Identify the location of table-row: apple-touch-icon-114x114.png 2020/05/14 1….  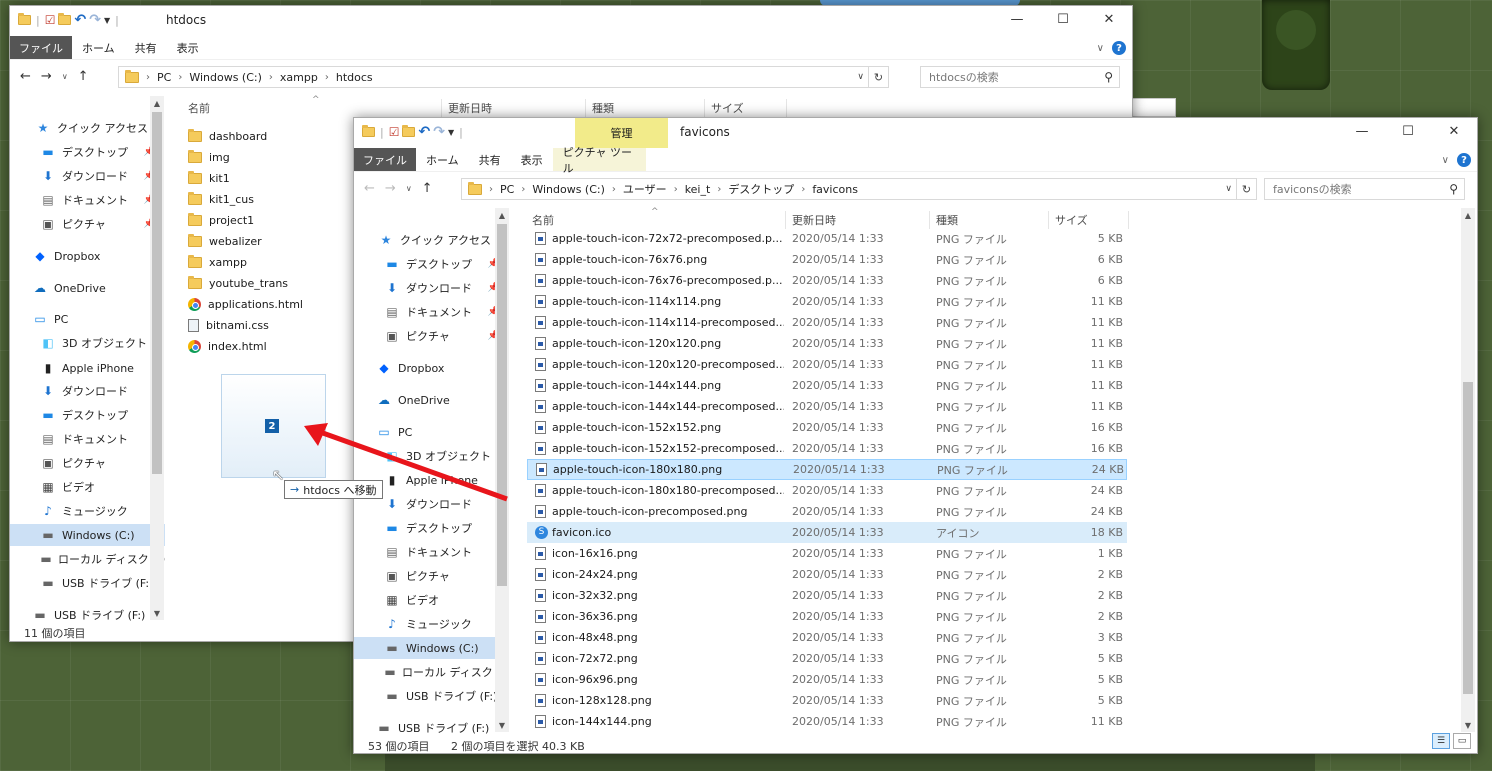
(827, 301).